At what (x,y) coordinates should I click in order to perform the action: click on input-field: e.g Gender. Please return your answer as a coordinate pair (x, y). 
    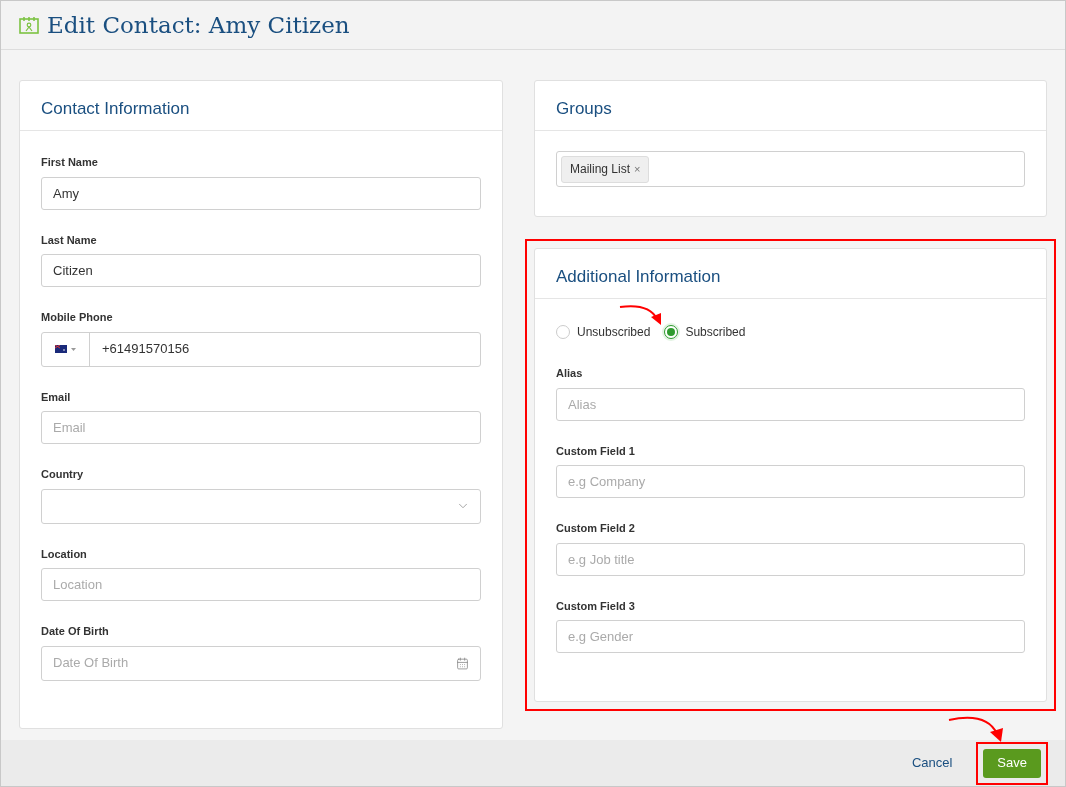
    Looking at the image, I should click on (790, 636).